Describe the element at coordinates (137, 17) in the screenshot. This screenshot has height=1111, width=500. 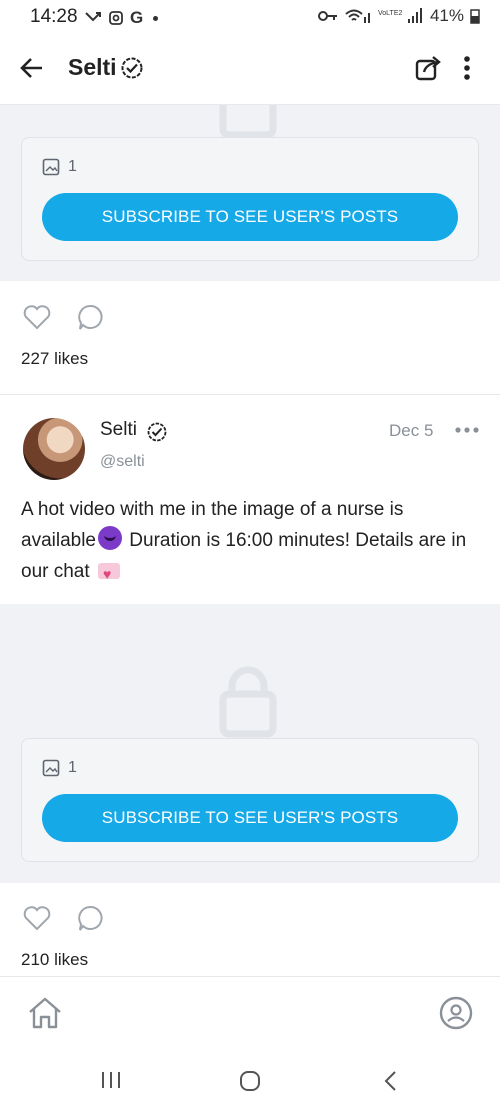
I see `google-icon: G` at that location.